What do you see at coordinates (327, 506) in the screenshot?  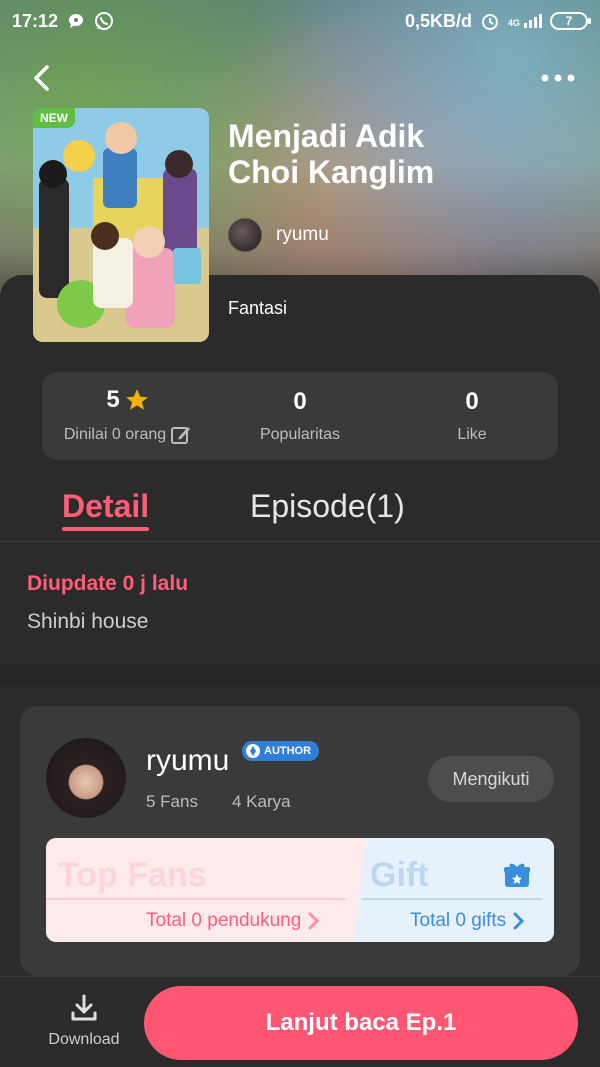 I see `tab-episode: Episode(1)` at bounding box center [327, 506].